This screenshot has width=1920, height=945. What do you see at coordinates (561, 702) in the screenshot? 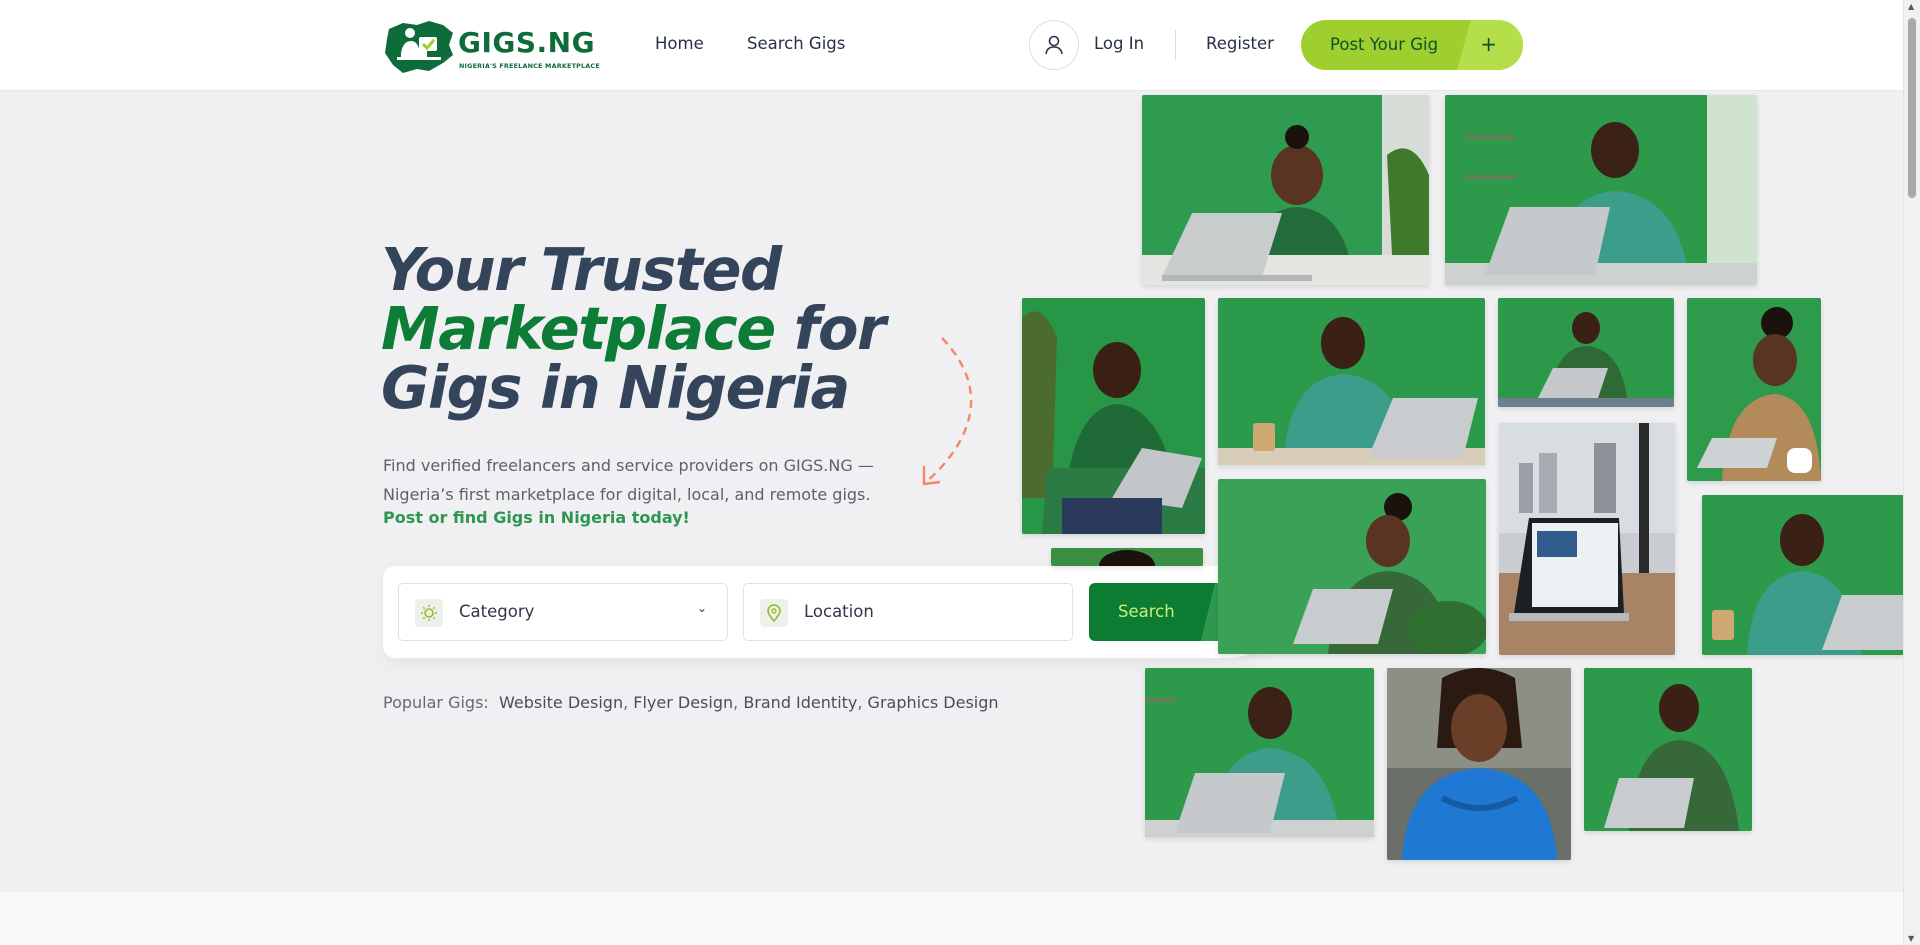
I see `popular-gig-link: Website Design` at bounding box center [561, 702].